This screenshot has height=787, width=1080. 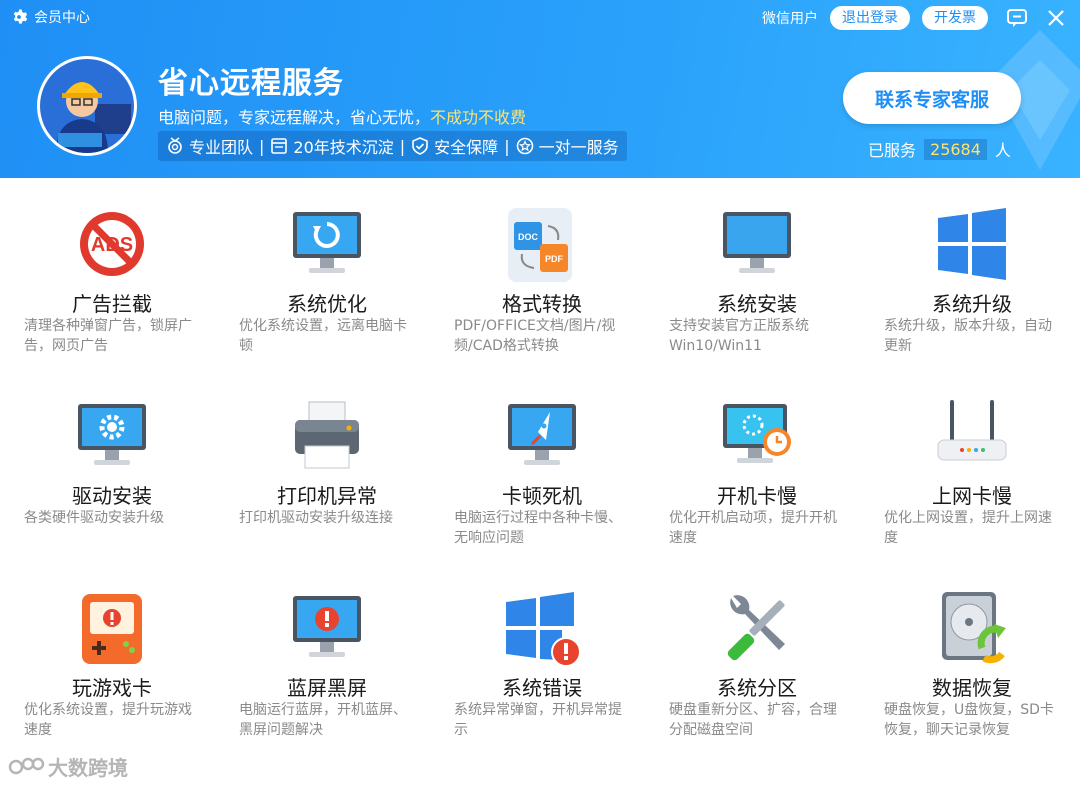 I want to click on document-icon, so click(x=279, y=146).